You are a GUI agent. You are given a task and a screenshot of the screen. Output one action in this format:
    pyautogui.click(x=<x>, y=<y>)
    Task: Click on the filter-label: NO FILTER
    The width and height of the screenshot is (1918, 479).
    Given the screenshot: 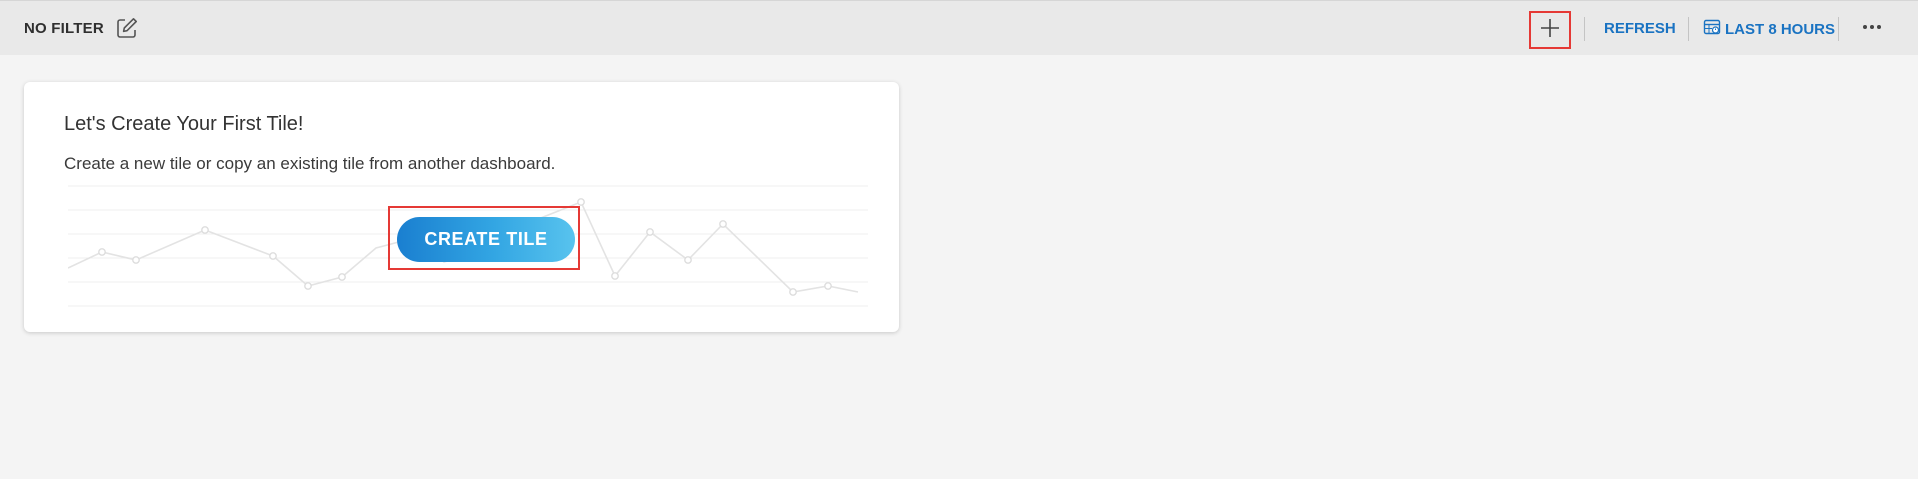 What is the action you would take?
    pyautogui.click(x=64, y=28)
    